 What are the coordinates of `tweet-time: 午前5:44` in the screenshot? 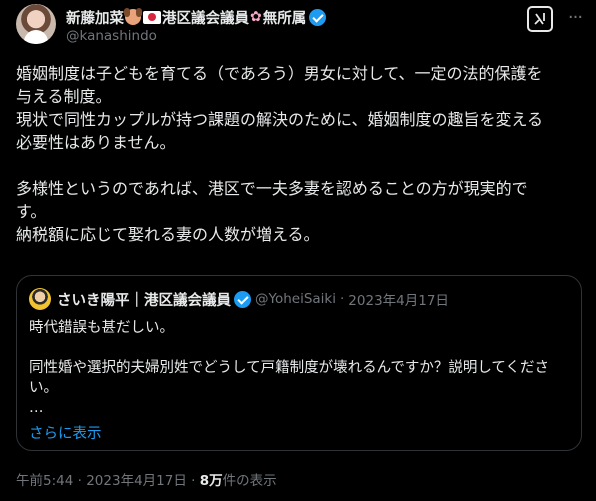 It's located at (44, 481).